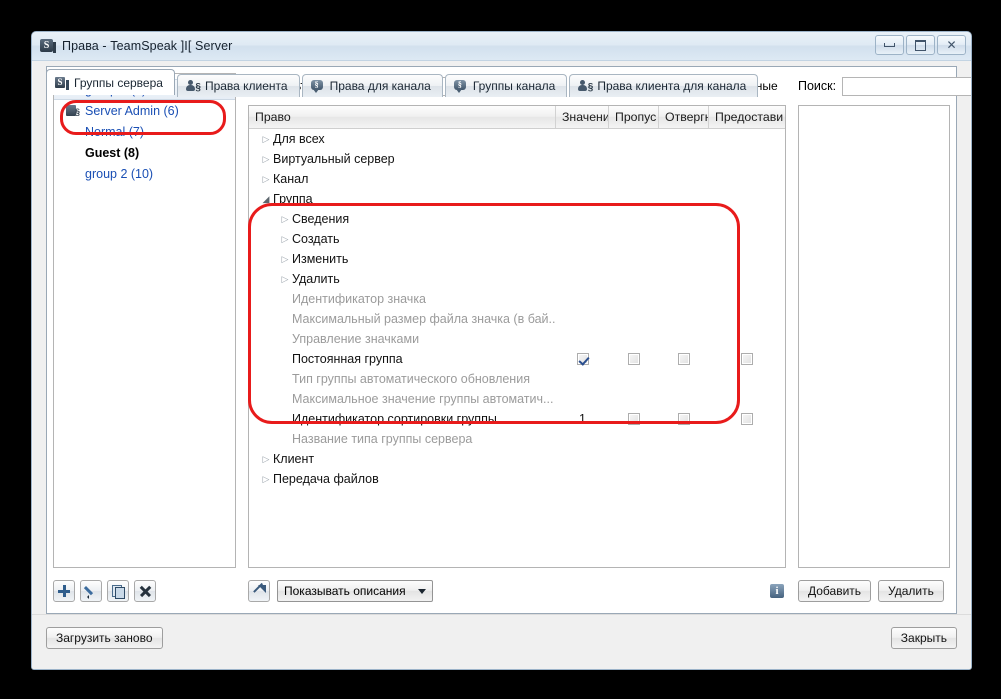 This screenshot has height=699, width=1001. I want to click on tree-item-label: Server Admin (6), so click(132, 110).